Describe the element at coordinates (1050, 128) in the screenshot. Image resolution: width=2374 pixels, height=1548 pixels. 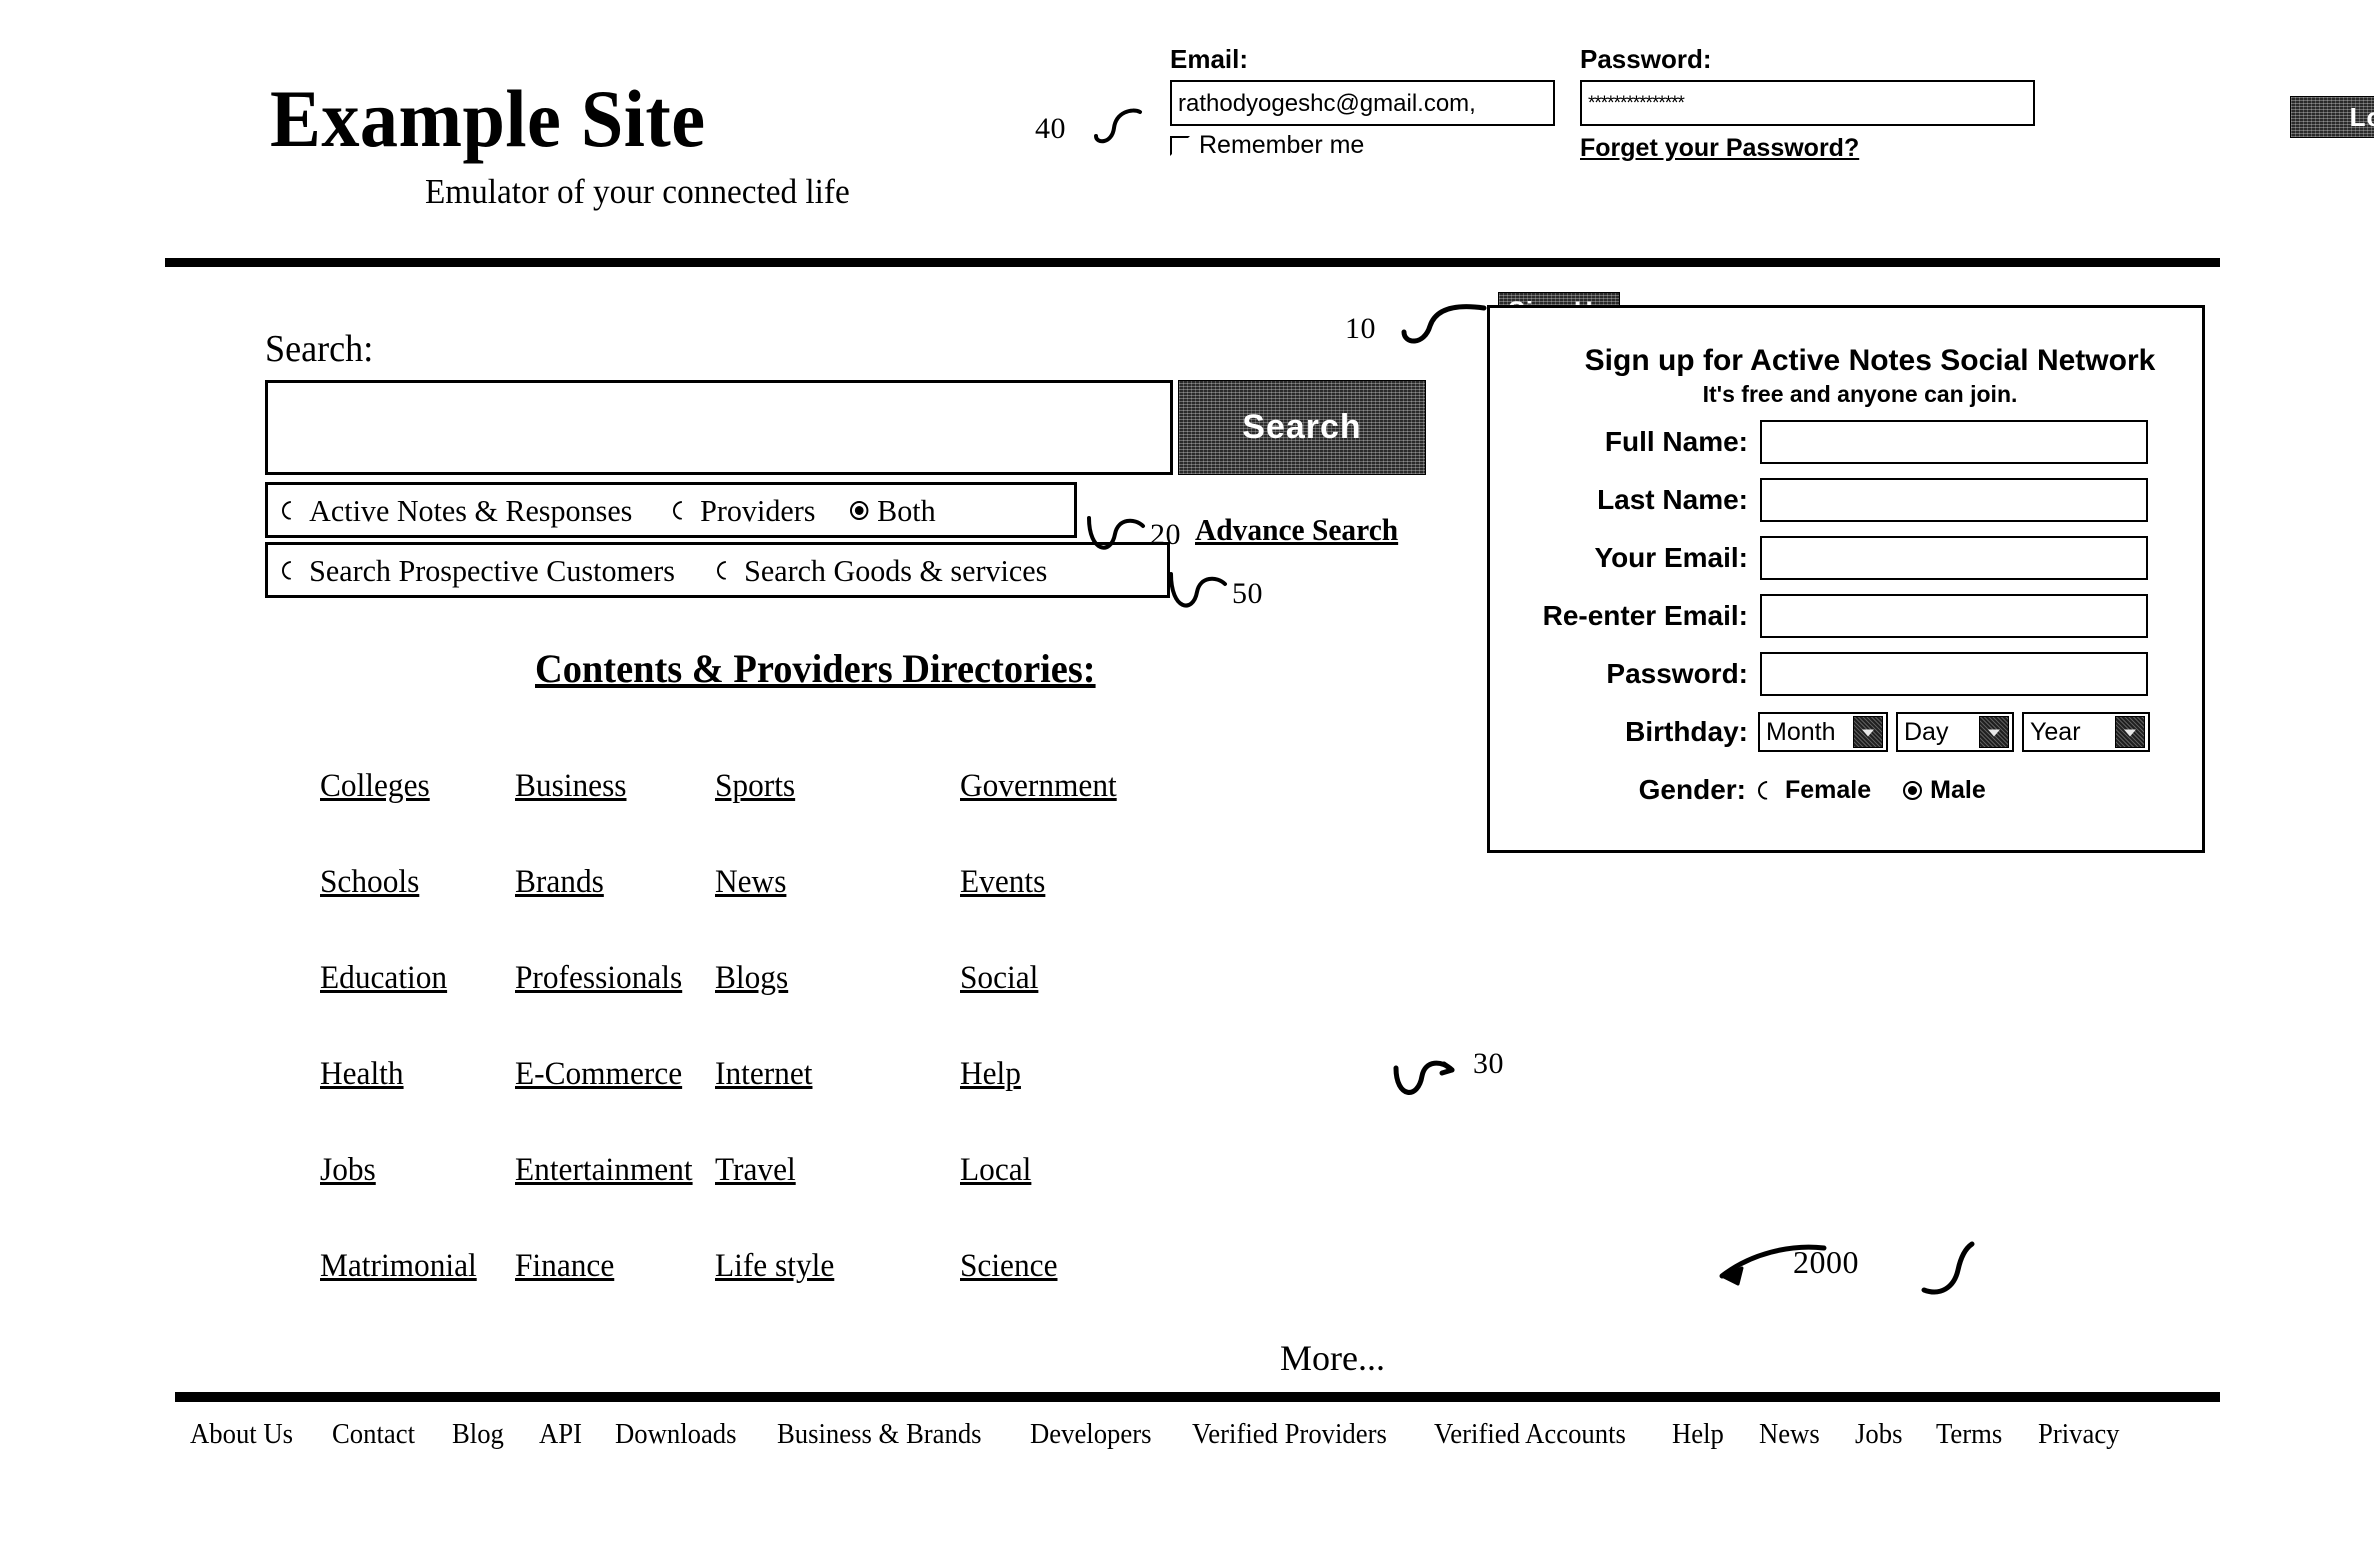
I see `callout-number-40: 40` at that location.